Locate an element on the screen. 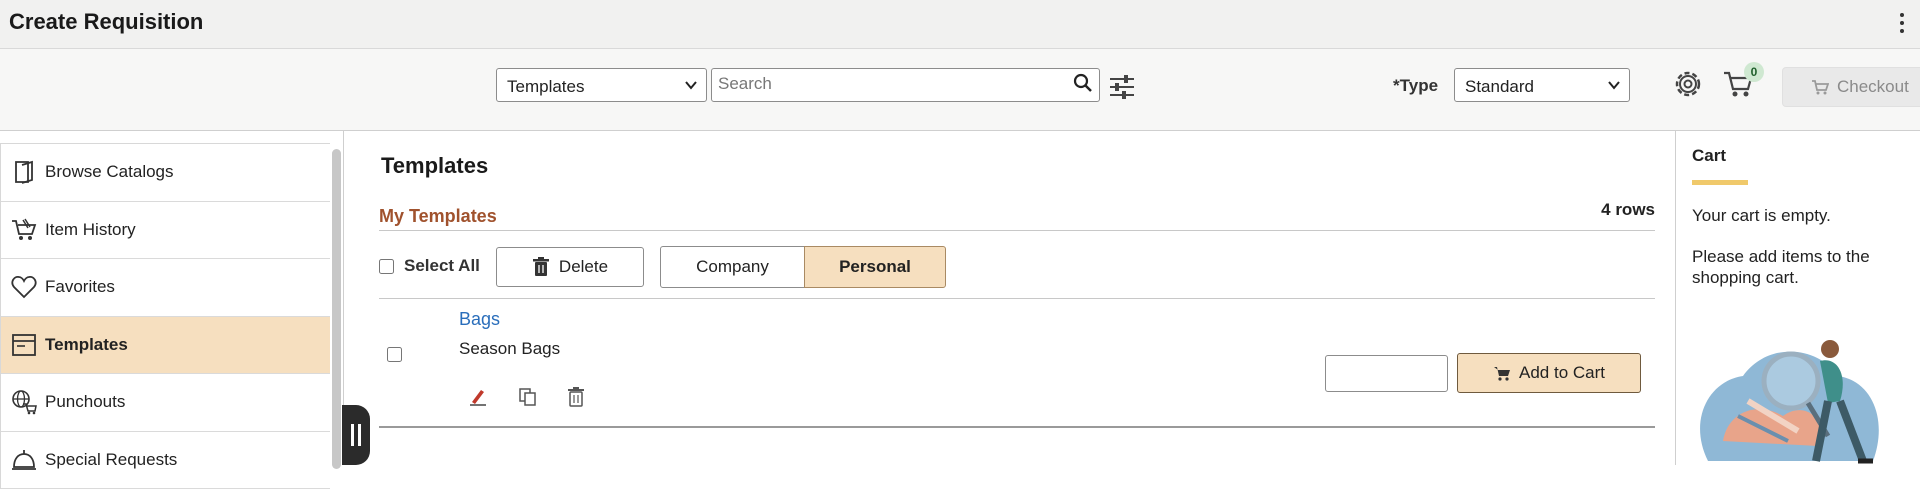 The width and height of the screenshot is (1920, 489). filter-options-icon is located at coordinates (1122, 87).